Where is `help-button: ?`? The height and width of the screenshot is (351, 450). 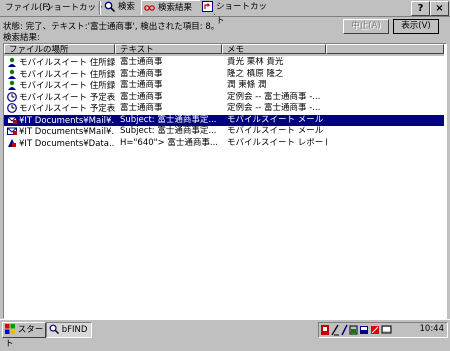 help-button: ? is located at coordinates (420, 8).